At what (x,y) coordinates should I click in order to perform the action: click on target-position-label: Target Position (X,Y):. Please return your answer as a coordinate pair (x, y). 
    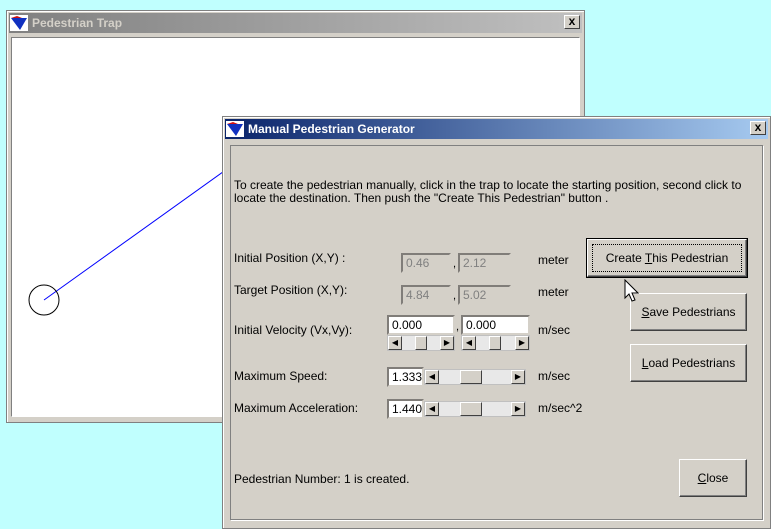
    Looking at the image, I should click on (291, 290).